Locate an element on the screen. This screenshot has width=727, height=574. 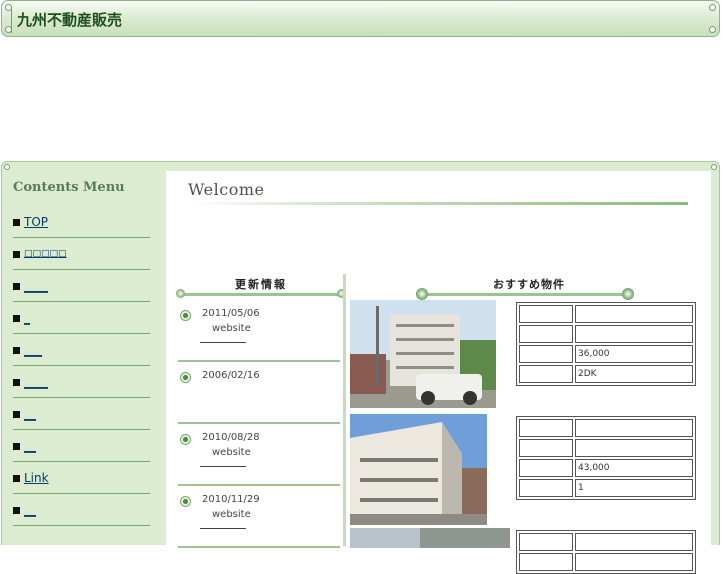
sidebar-item-10: __ is located at coordinates (82, 510).